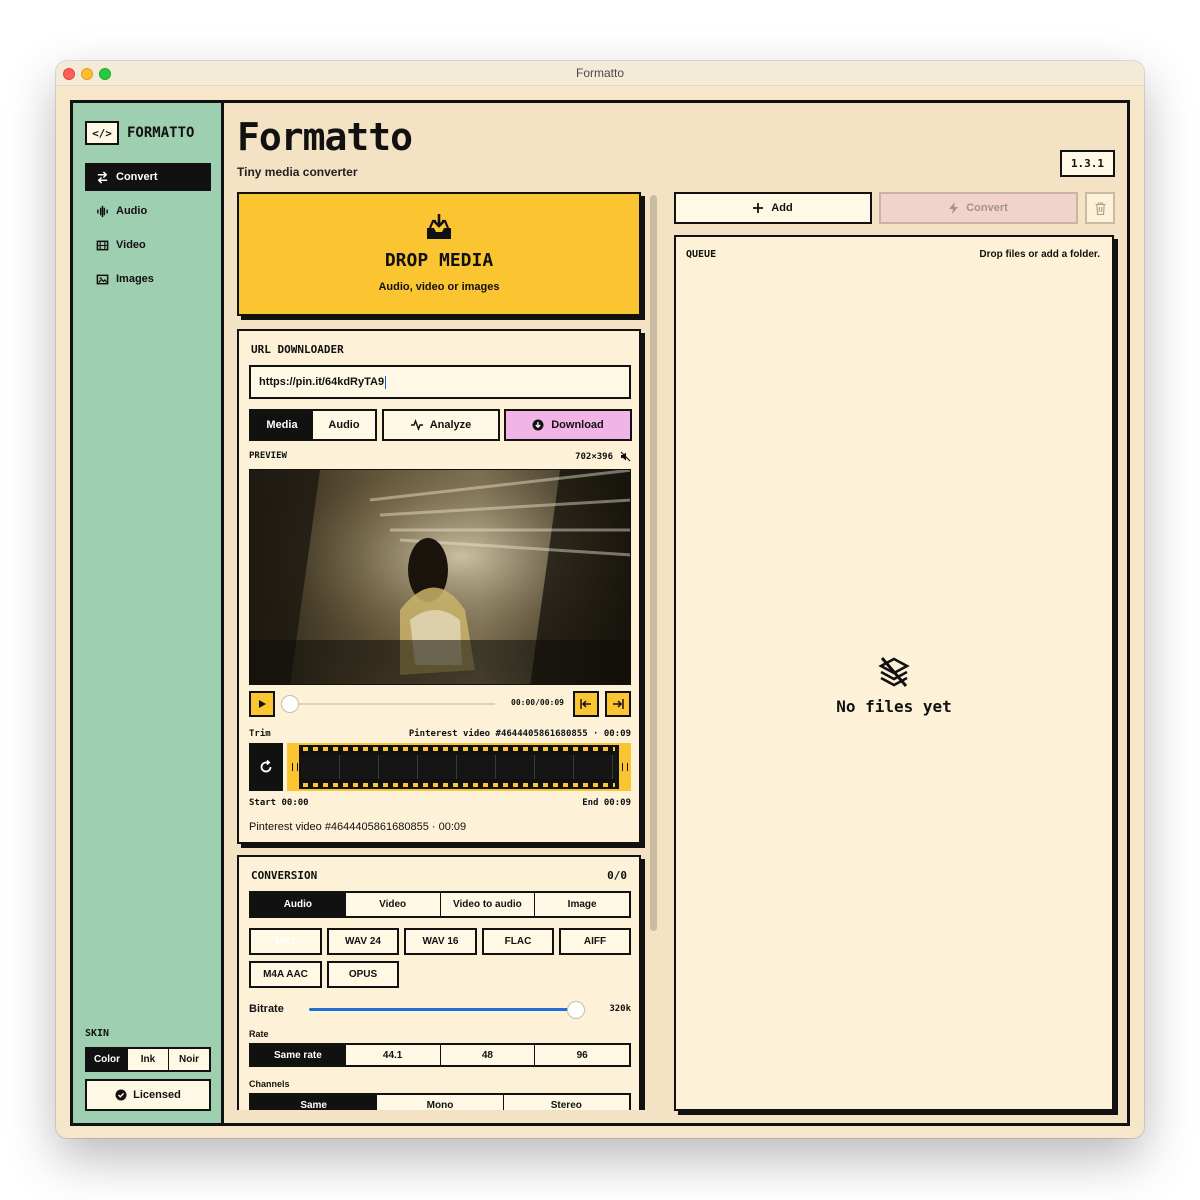  I want to click on arrow-to-start-icon, so click(585, 704).